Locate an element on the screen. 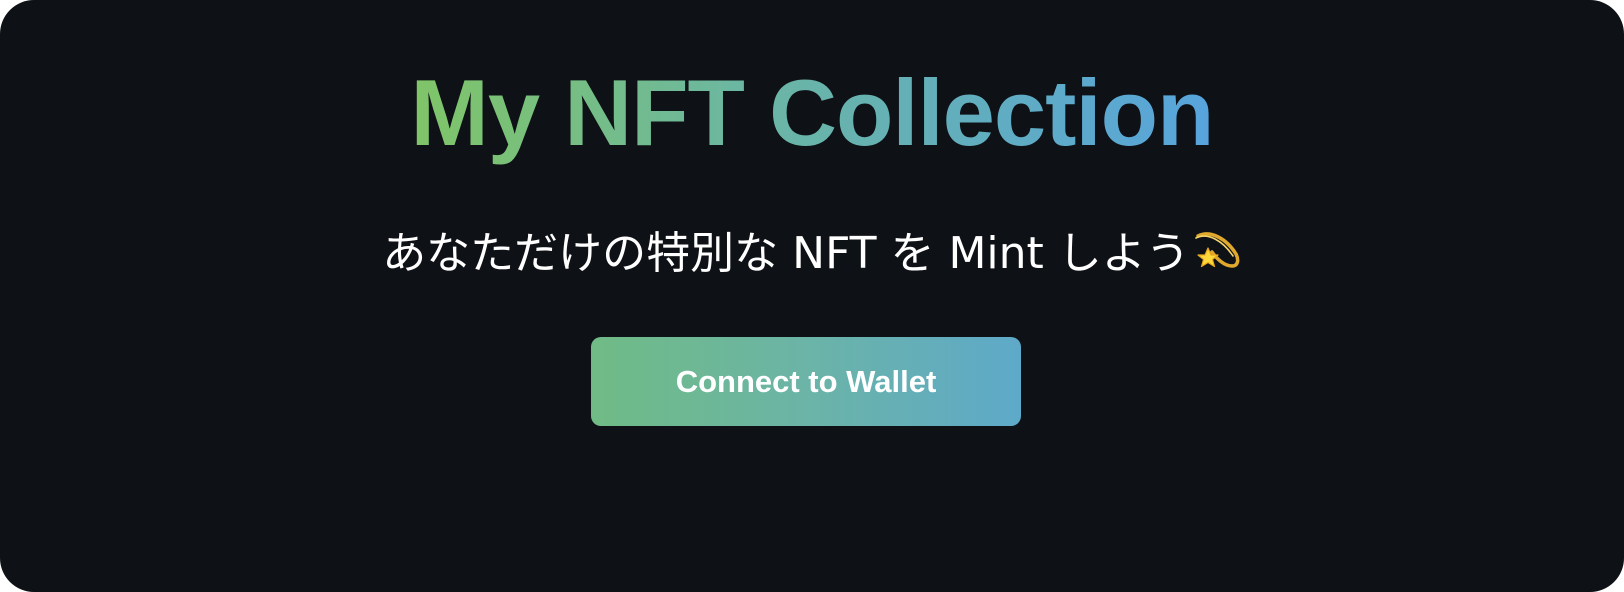 Image resolution: width=1624 pixels, height=592 pixels. dizzy-sparkle-icon is located at coordinates (1217, 249).